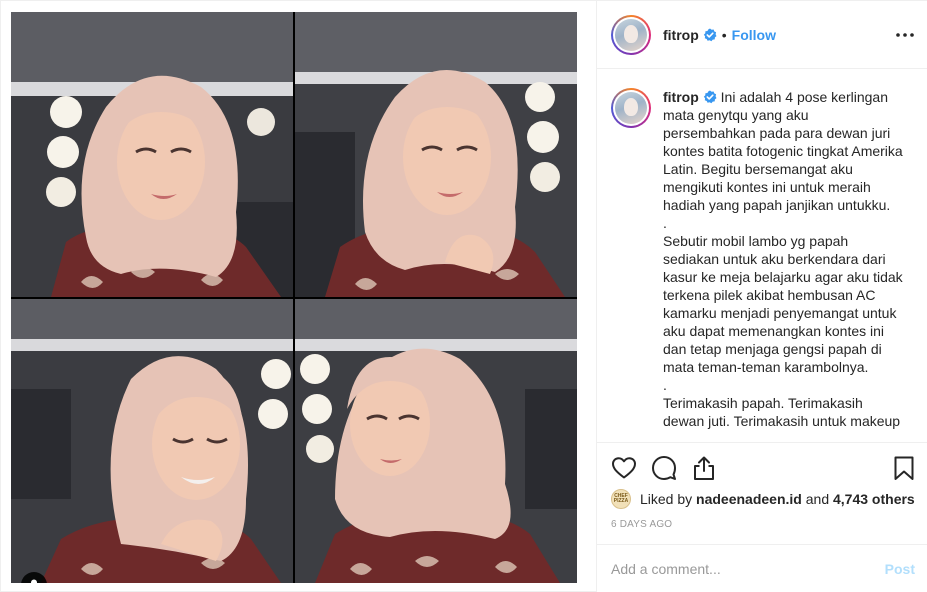  I want to click on liker-username: nadeenadeen.id, so click(749, 499).